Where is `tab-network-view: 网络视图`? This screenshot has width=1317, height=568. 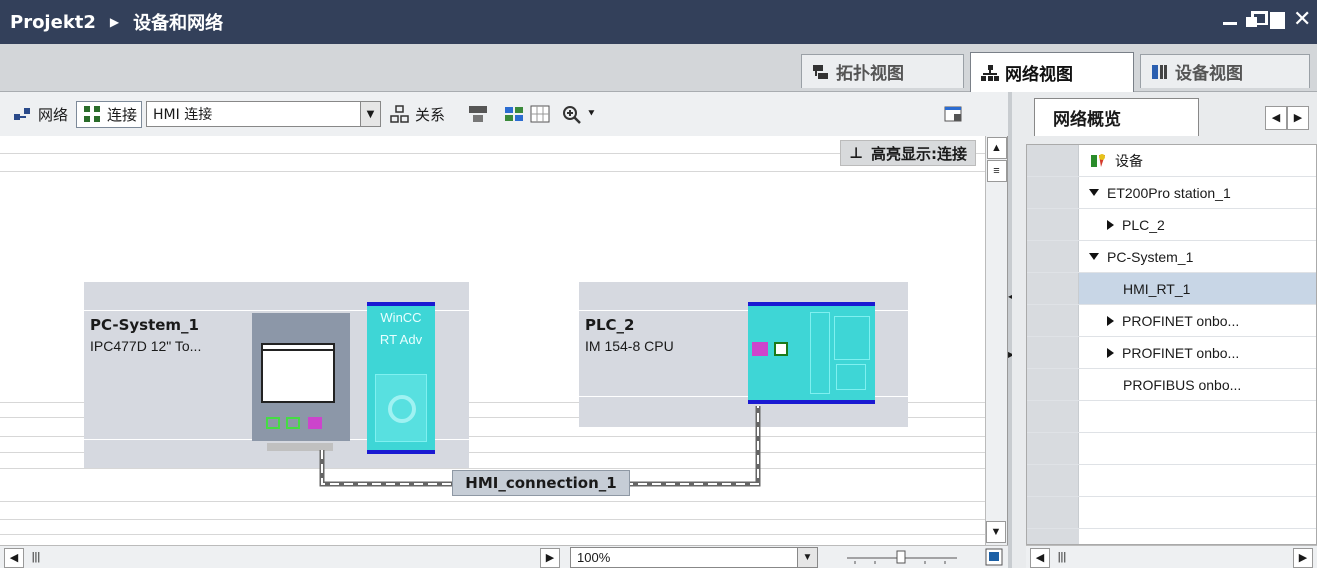
tab-network-view: 网络视图 is located at coordinates (1052, 72).